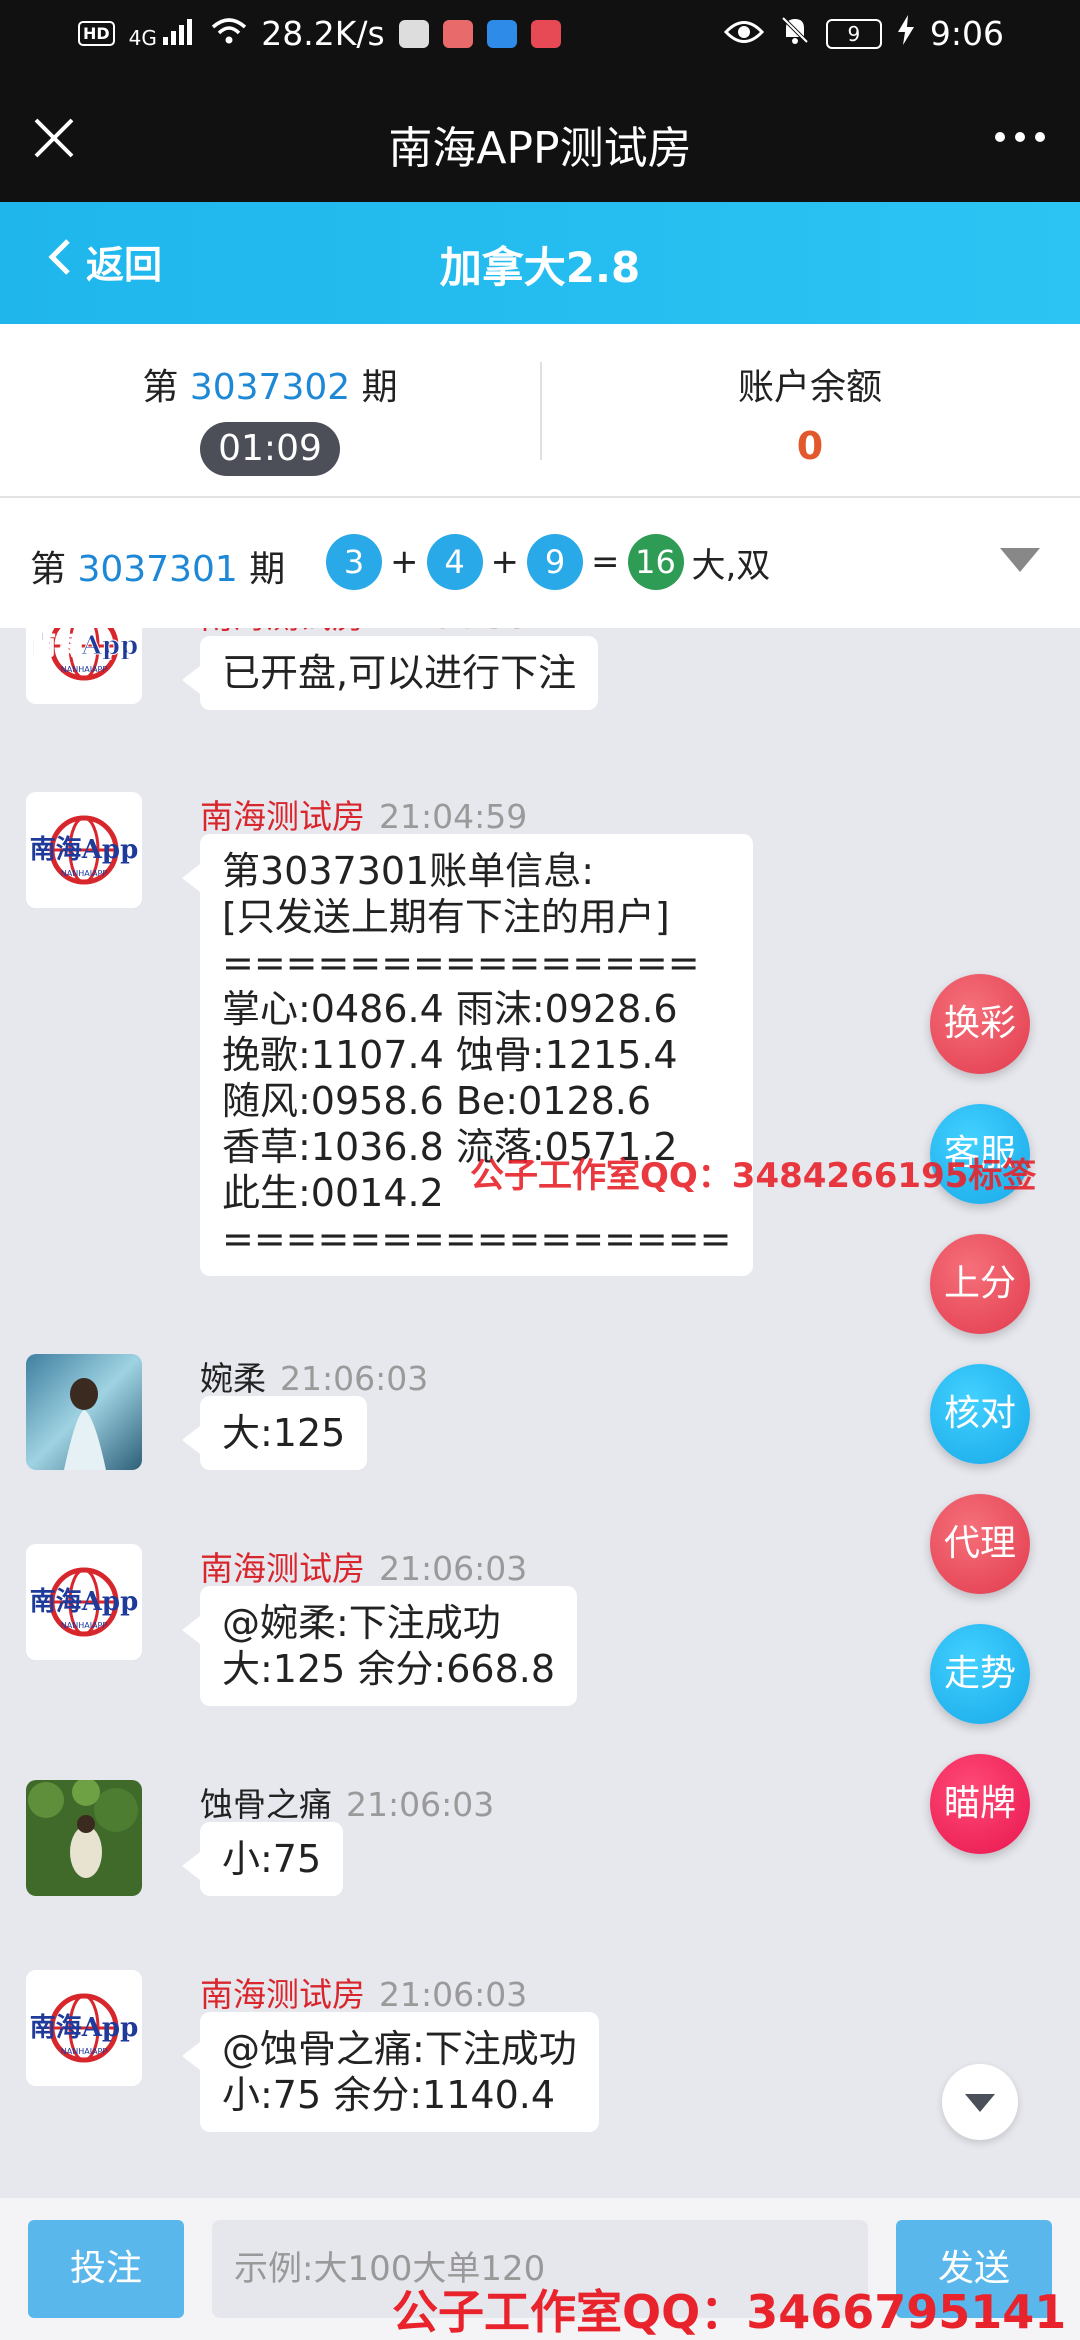 The image size is (1080, 2340). Describe the element at coordinates (980, 1284) in the screenshot. I see `top-up-button: 上分` at that location.